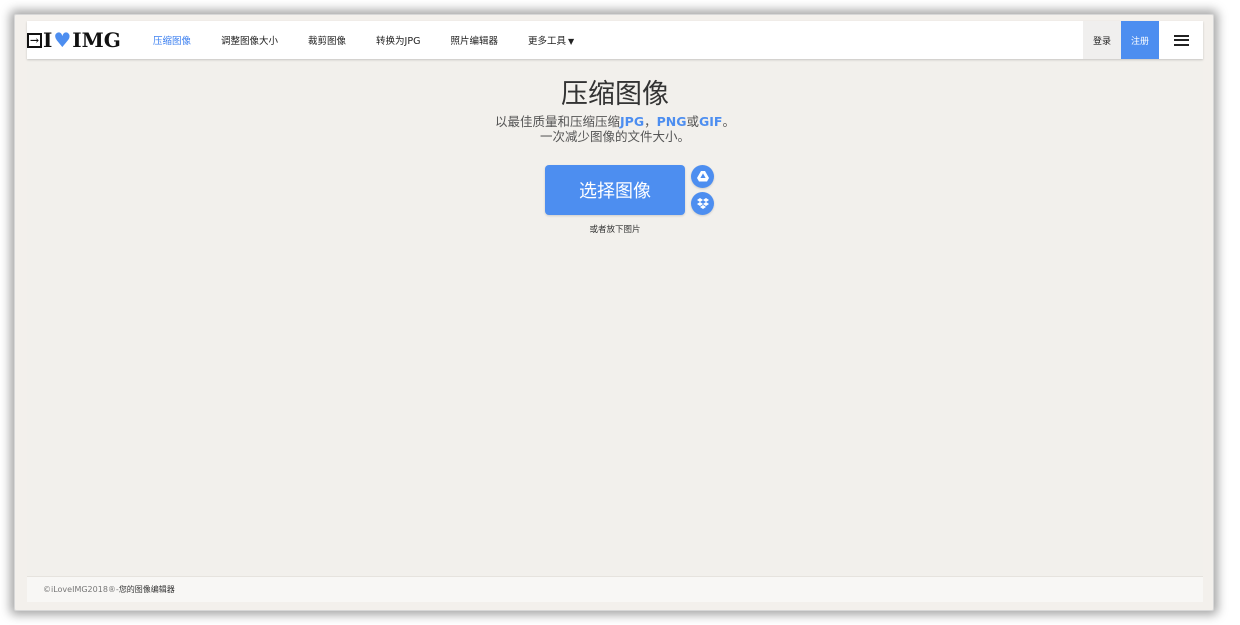 Image resolution: width=1240 pixels, height=625 pixels. I want to click on select-images-button: 选择图像, so click(615, 190).